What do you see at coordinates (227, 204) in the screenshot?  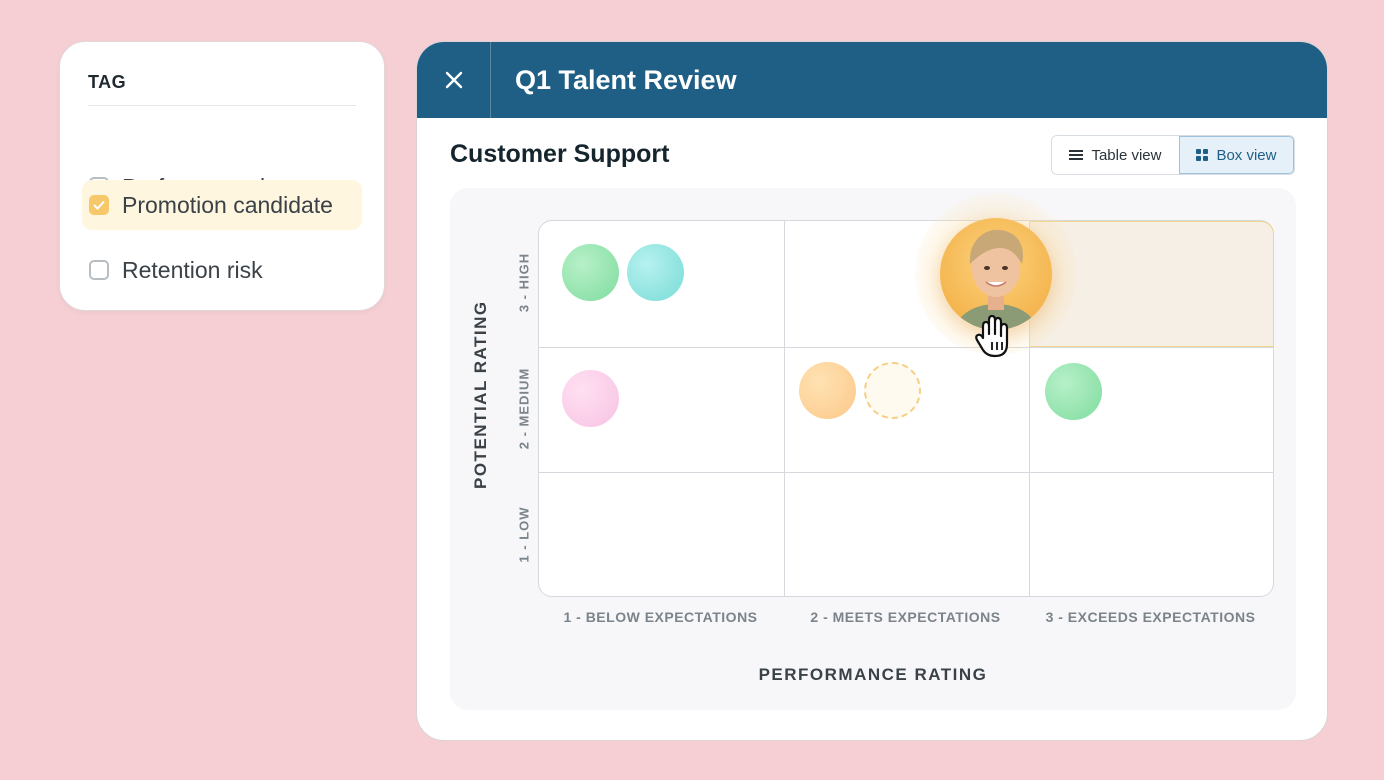 I see `tag-option-label: Promotion candidate` at bounding box center [227, 204].